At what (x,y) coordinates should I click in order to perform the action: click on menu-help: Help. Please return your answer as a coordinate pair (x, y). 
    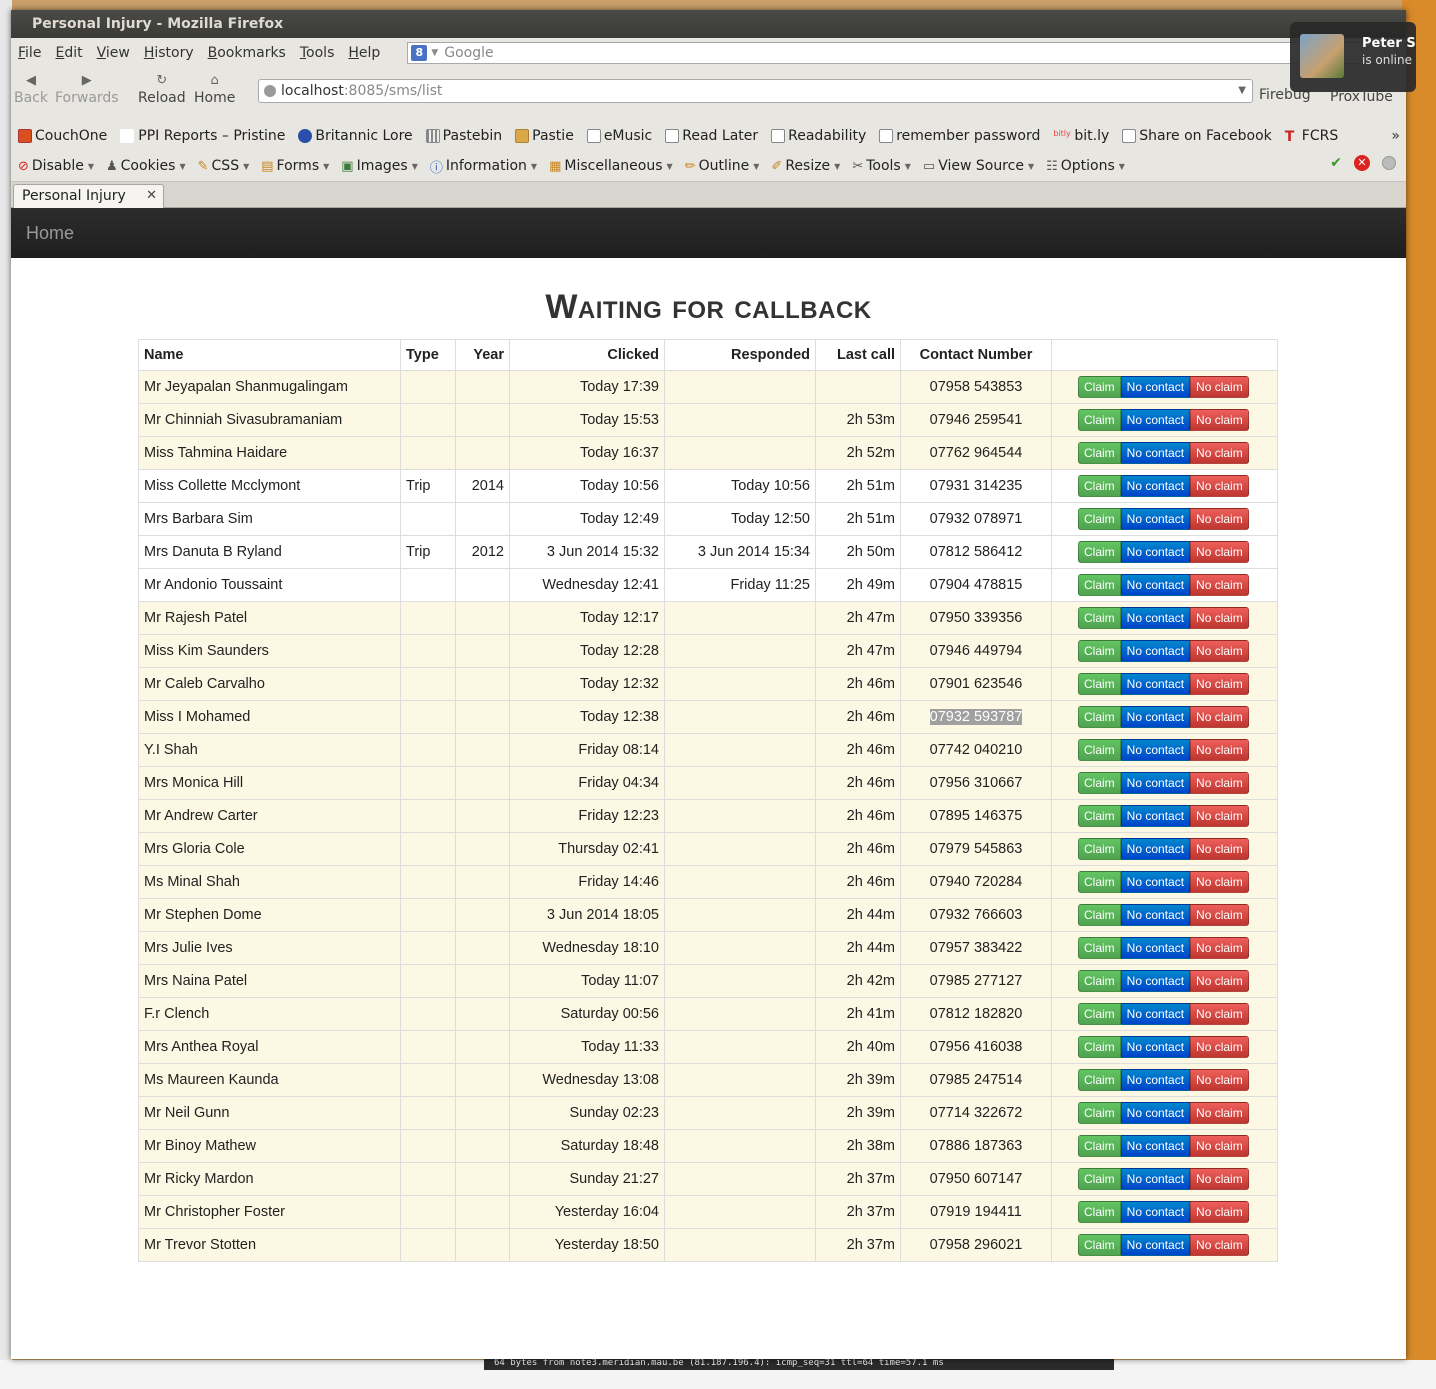
    Looking at the image, I should click on (364, 53).